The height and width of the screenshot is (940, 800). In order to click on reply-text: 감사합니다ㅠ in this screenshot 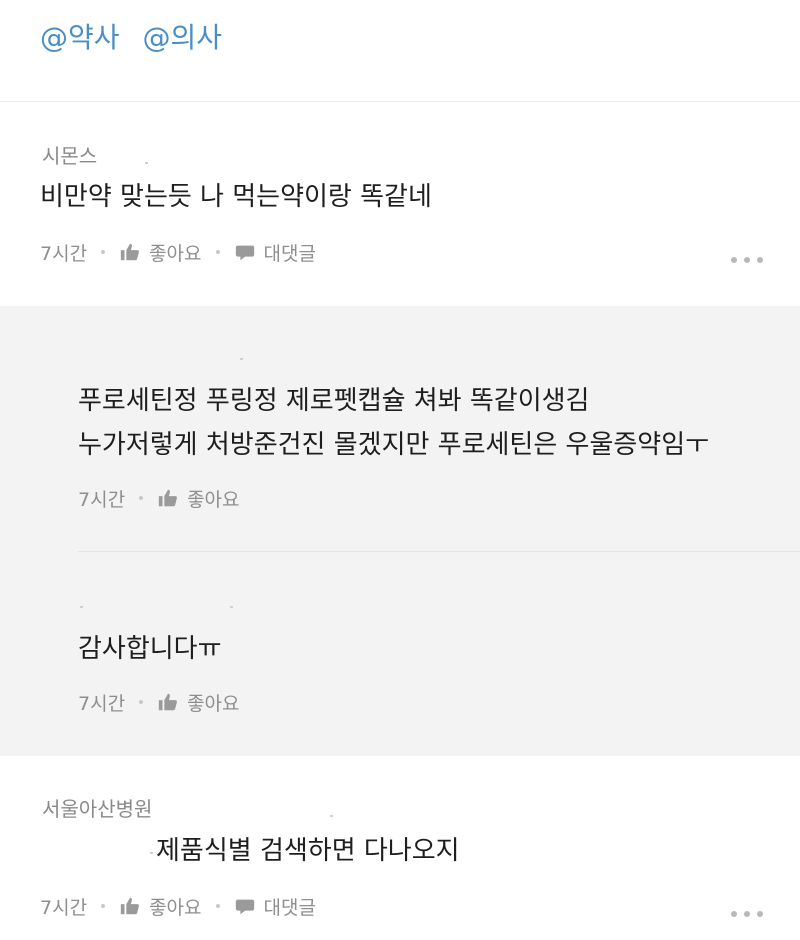, I will do `click(150, 649)`.